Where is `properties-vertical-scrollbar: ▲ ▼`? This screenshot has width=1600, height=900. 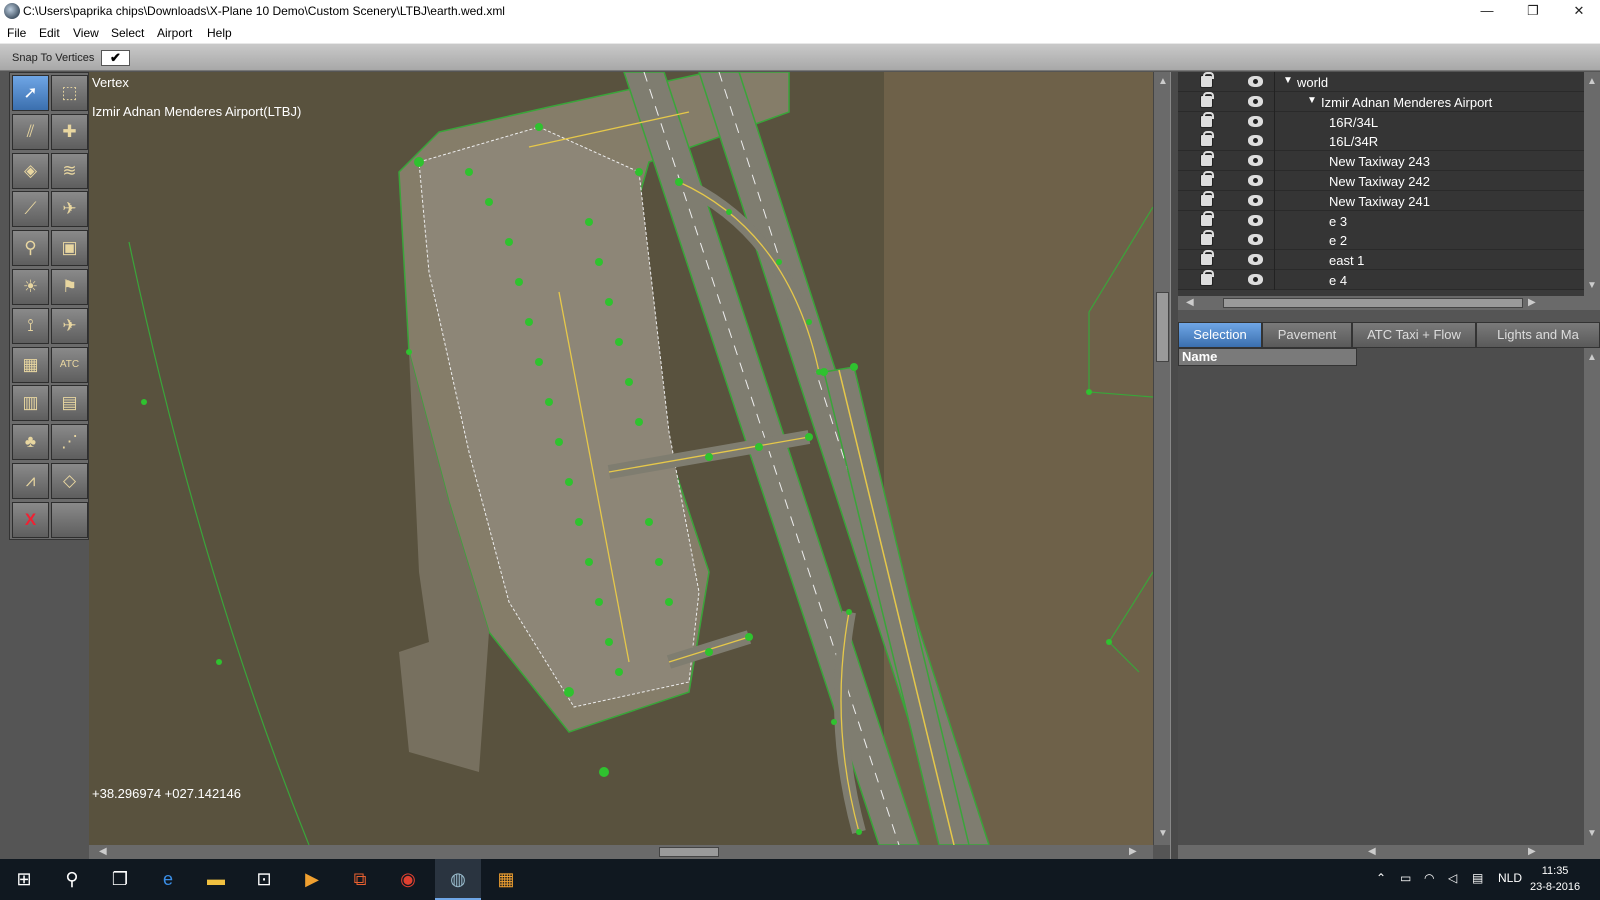
properties-vertical-scrollbar: ▲ ▼ is located at coordinates (1592, 596).